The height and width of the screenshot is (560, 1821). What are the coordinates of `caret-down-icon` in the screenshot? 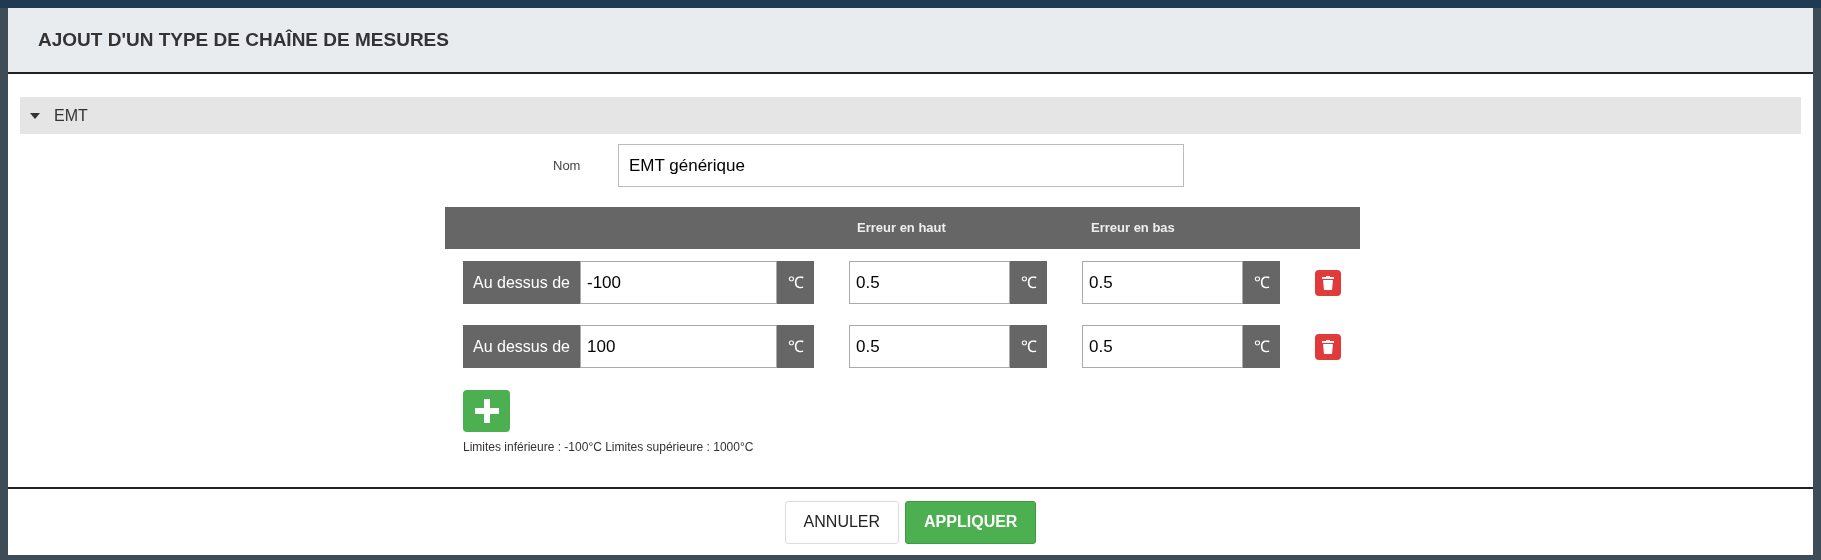 It's located at (35, 115).